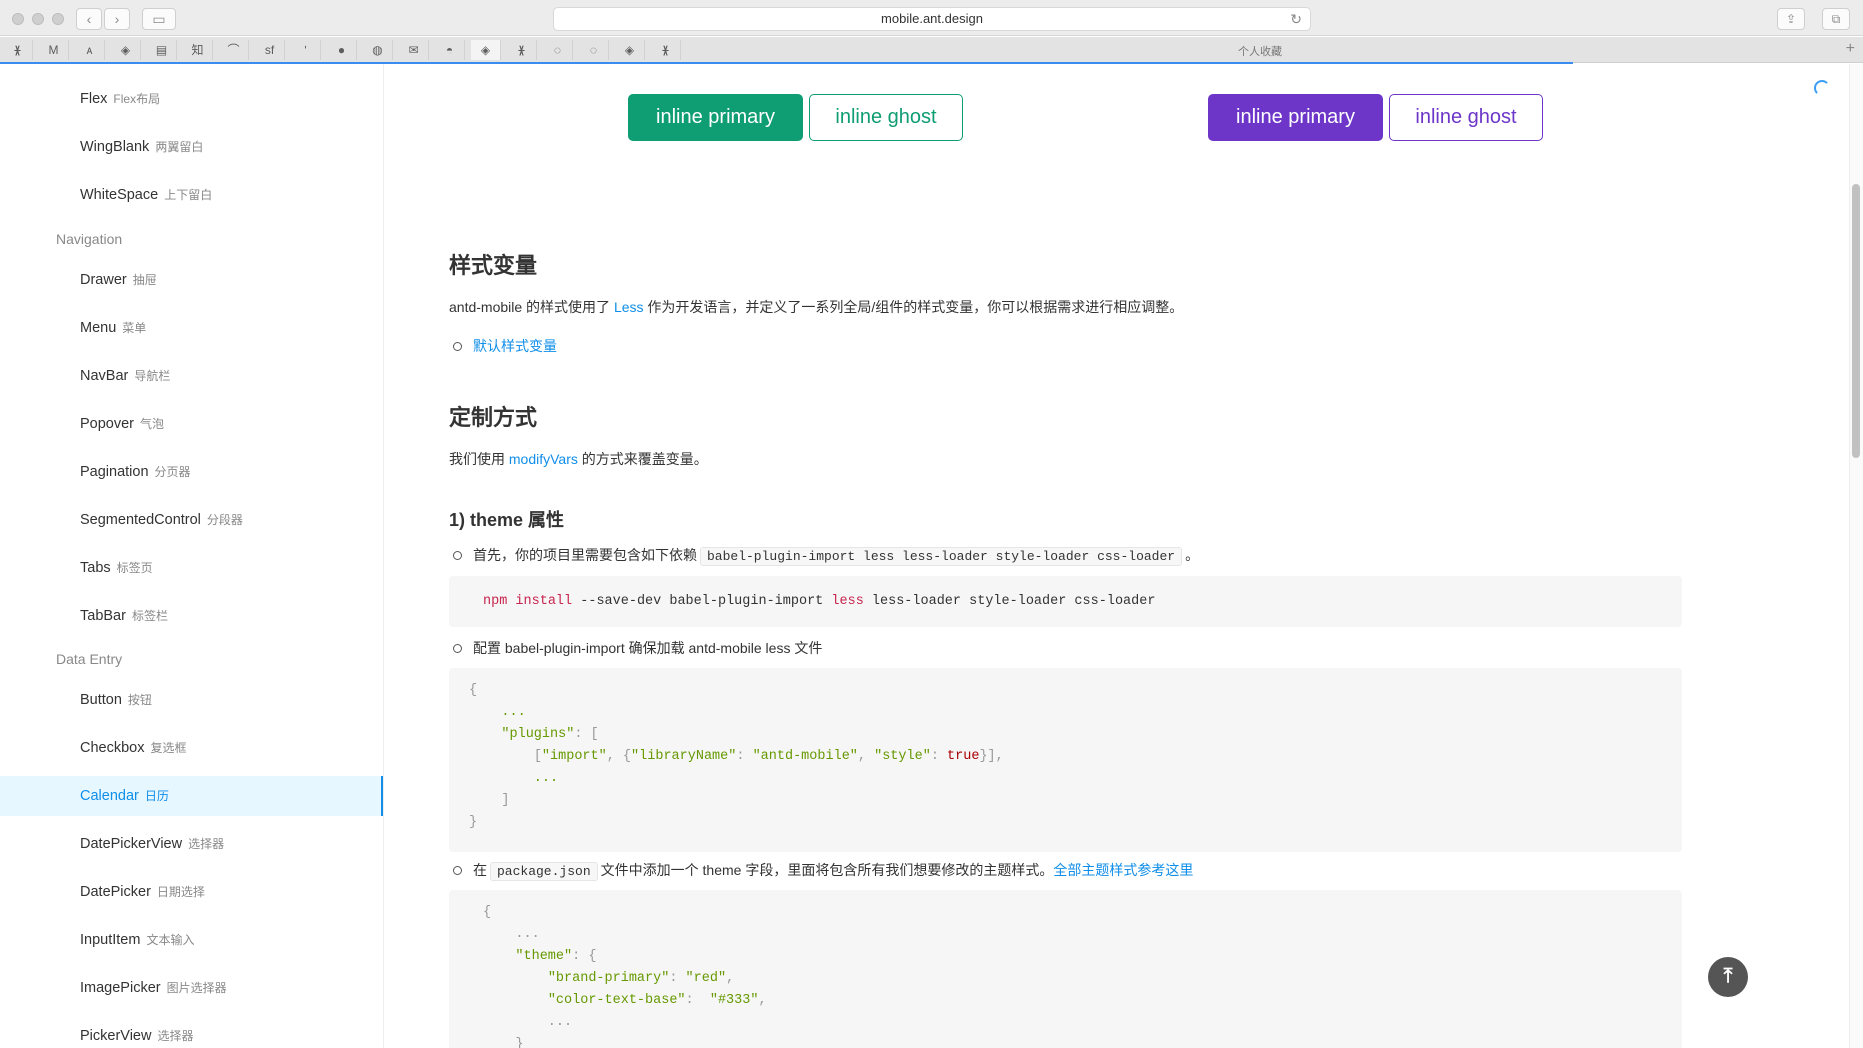 The width and height of the screenshot is (1863, 1048). Describe the element at coordinates (1836, 19) in the screenshot. I see `tabs-overview-icon: ⧉` at that location.